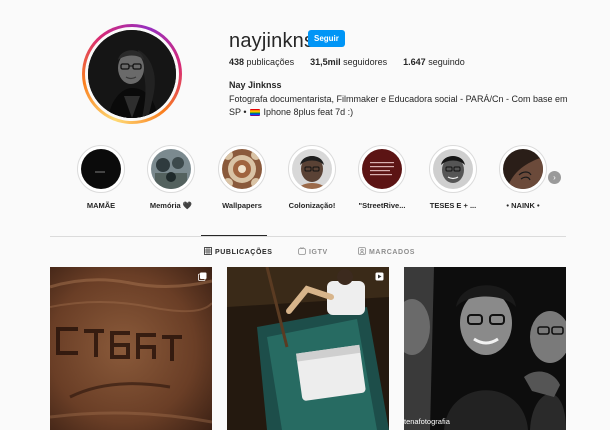 The height and width of the screenshot is (430, 610). What do you see at coordinates (202, 276) in the screenshot?
I see `carousel-icon` at bounding box center [202, 276].